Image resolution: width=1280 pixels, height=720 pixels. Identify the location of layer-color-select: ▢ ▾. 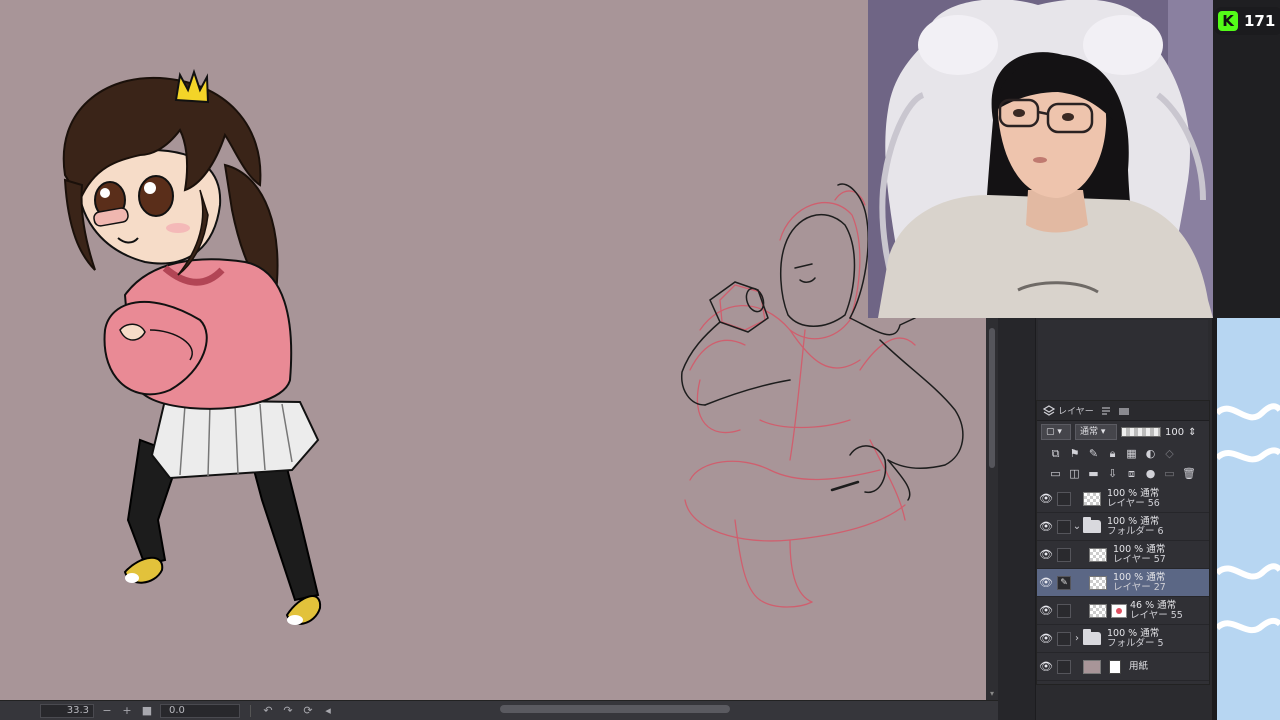
(1056, 432).